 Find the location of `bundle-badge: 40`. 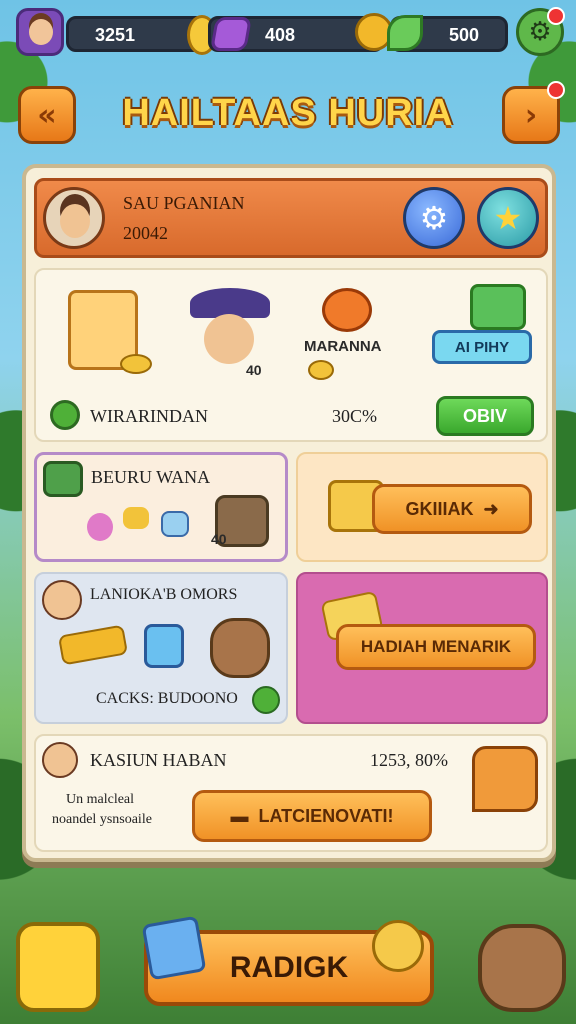

bundle-badge: 40 is located at coordinates (219, 539).